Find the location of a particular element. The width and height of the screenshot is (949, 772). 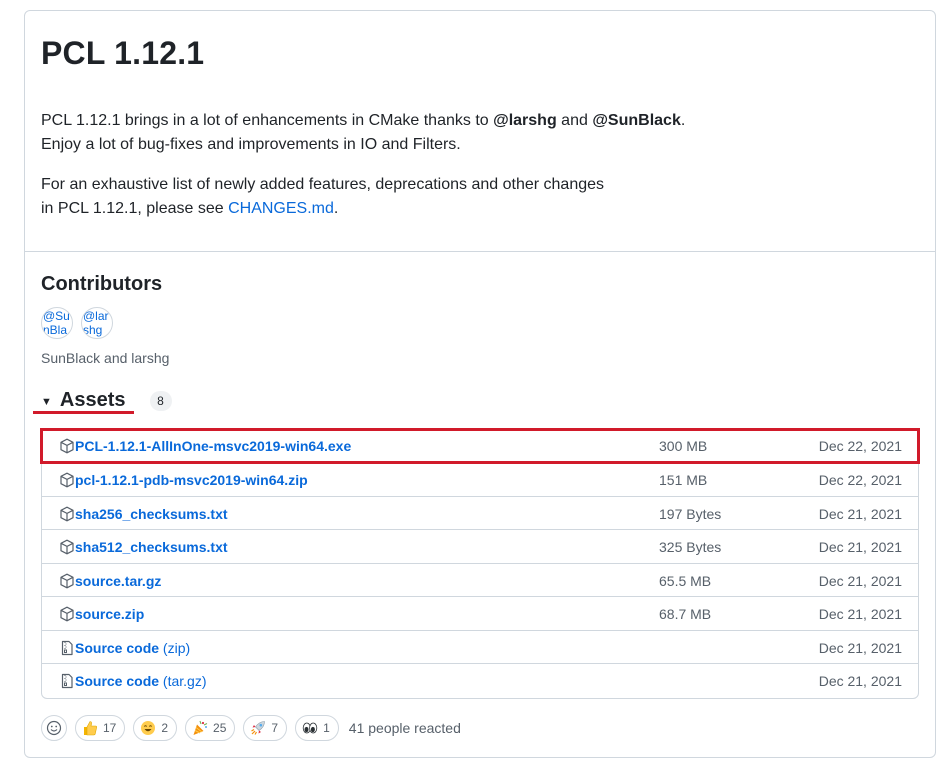

asset-link: source.tar.gz is located at coordinates (118, 581).